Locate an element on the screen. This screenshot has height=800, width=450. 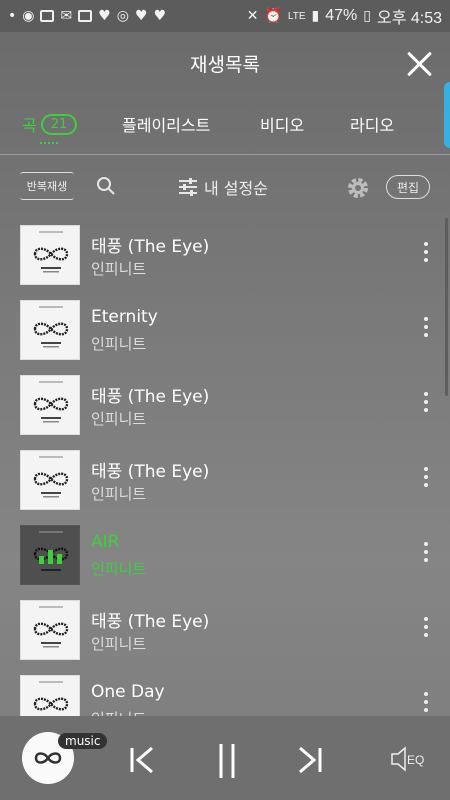
close-icon is located at coordinates (420, 64).